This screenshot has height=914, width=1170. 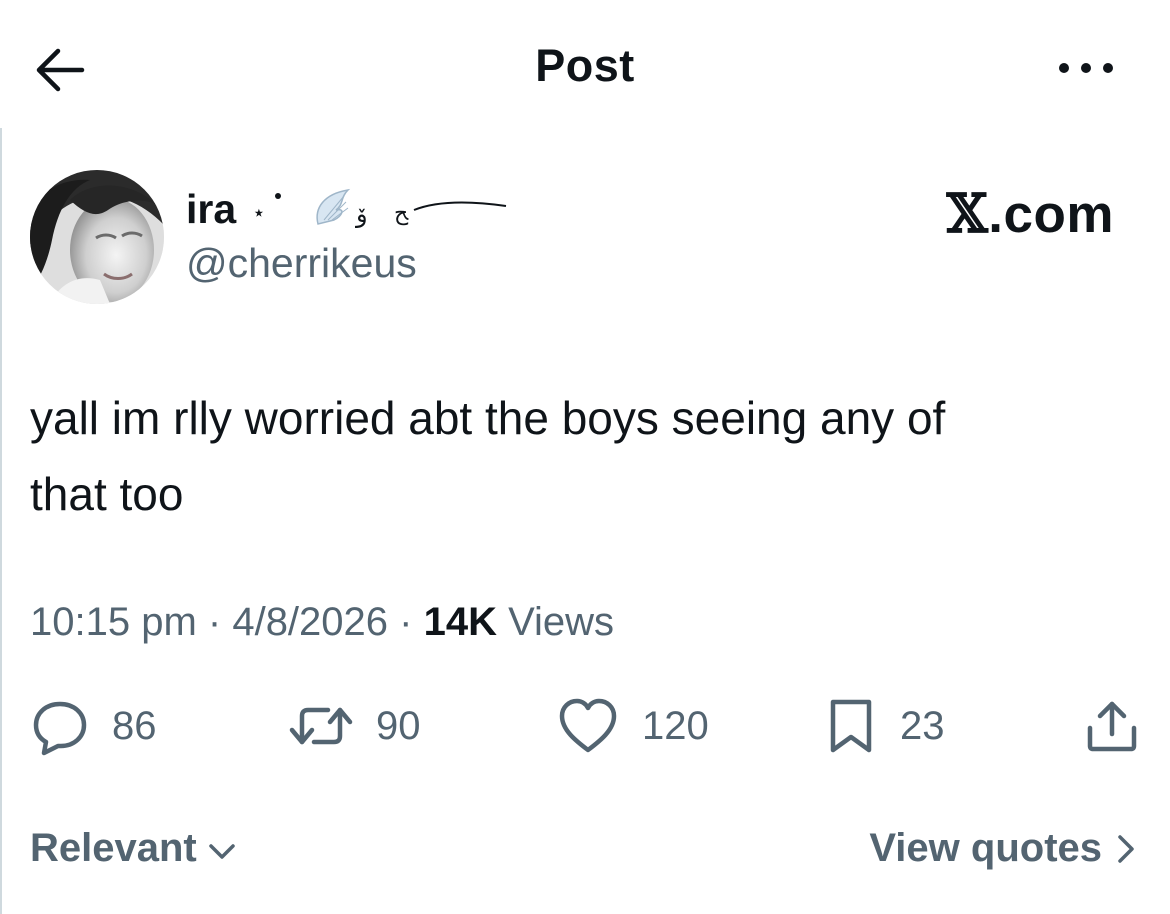 I want to click on avatar, so click(x=97, y=237).